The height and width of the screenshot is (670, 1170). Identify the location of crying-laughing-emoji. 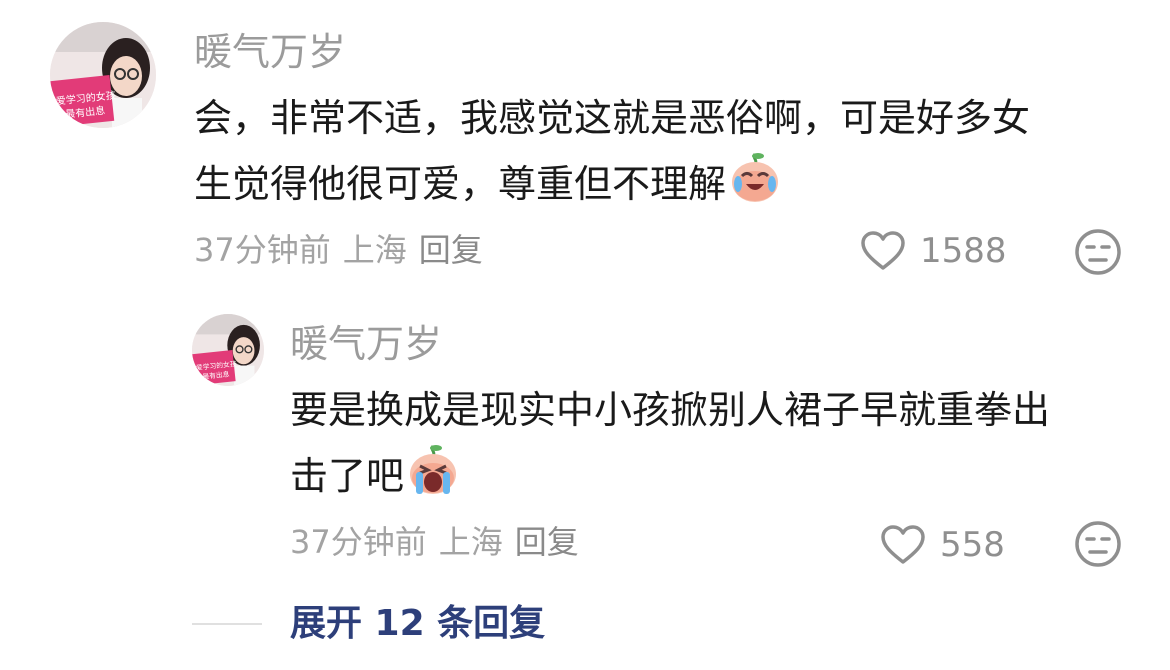
(755, 186).